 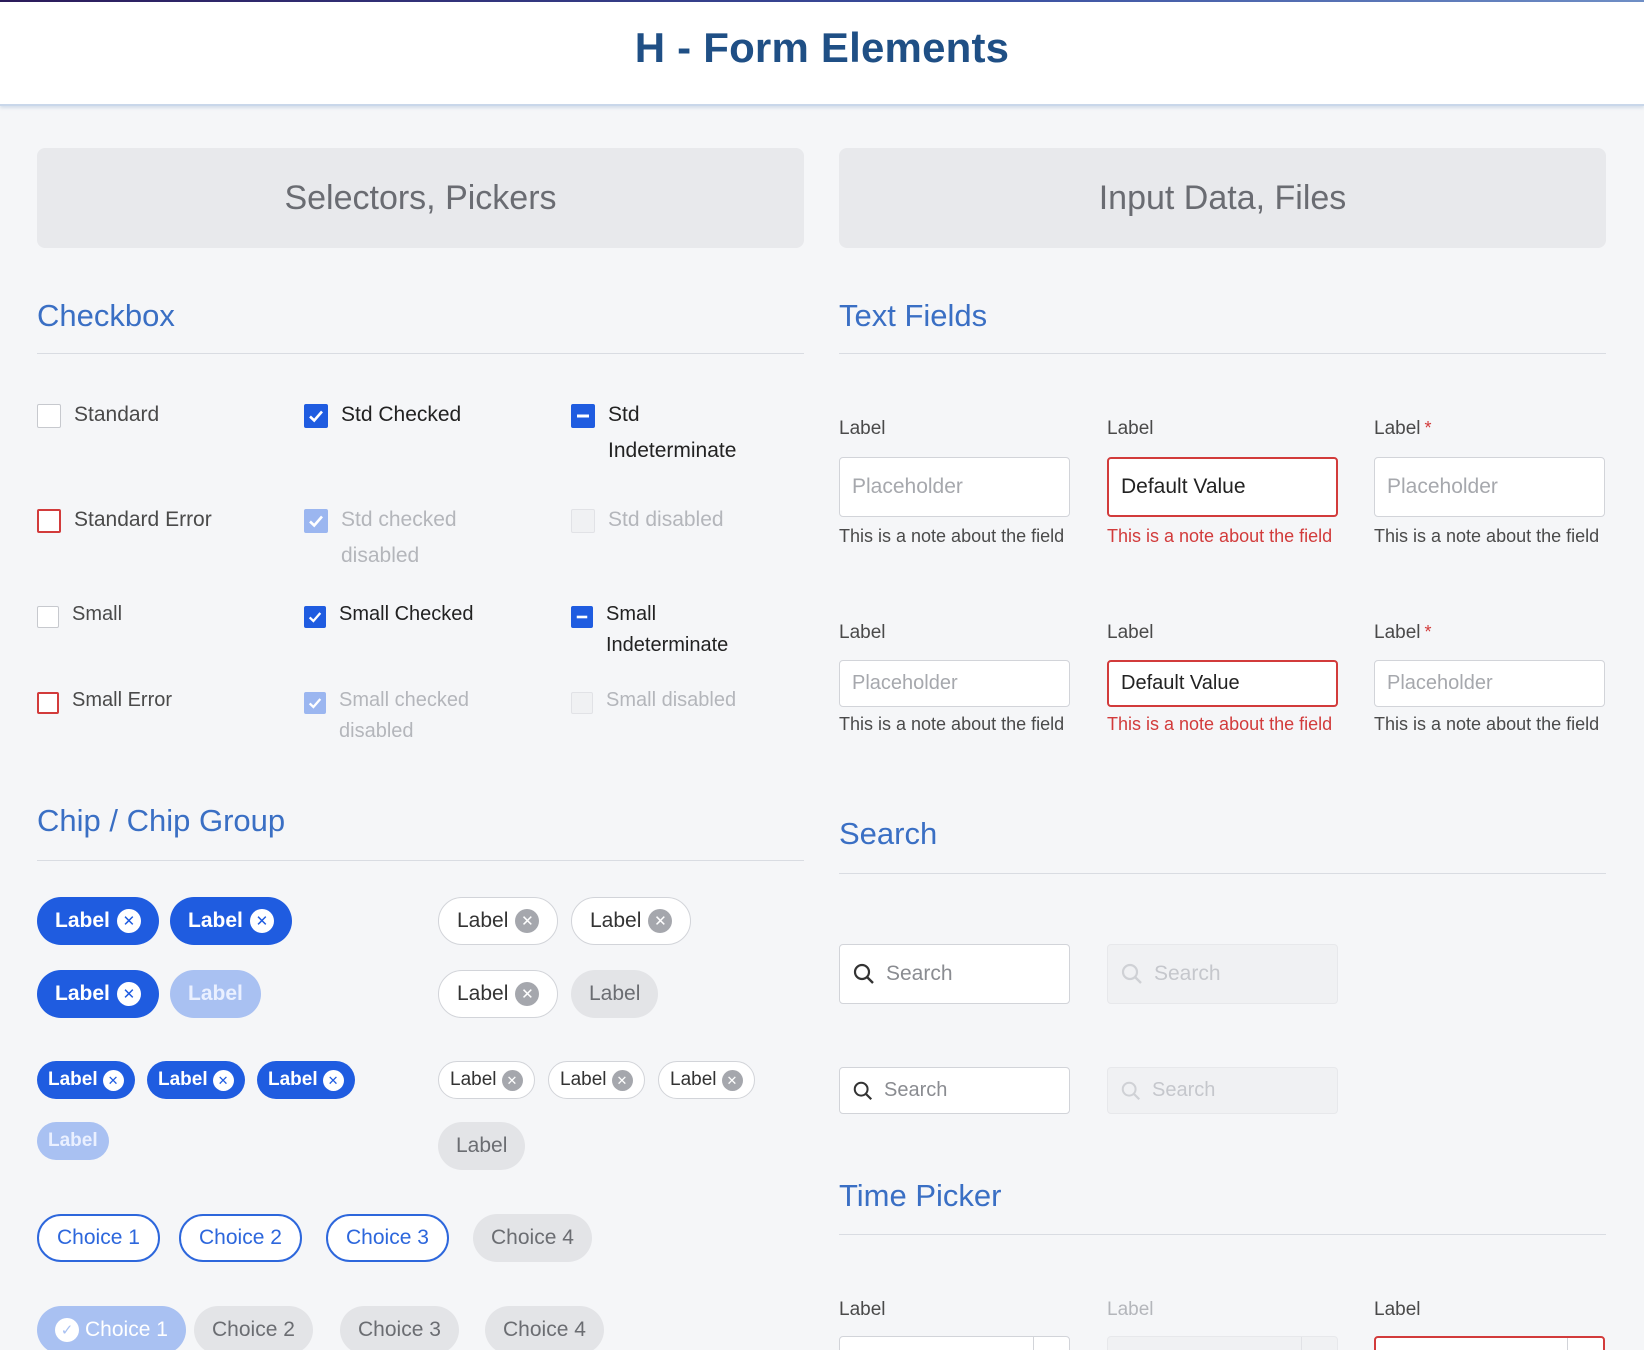 What do you see at coordinates (429, 616) in the screenshot?
I see `checkbox-small-checked: Small Checked` at bounding box center [429, 616].